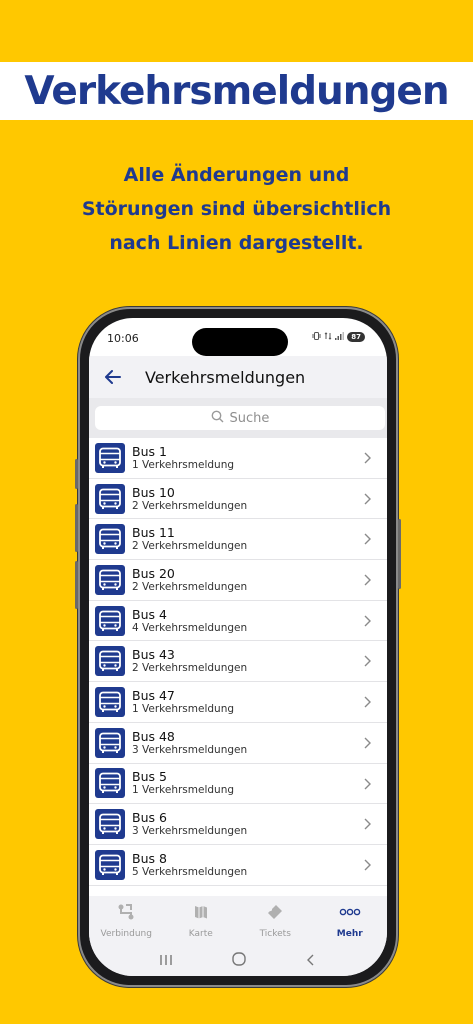 The image size is (473, 1024). What do you see at coordinates (189, 824) in the screenshot?
I see `list-item-text: Bus 63 Verkehrsmeldungen` at bounding box center [189, 824].